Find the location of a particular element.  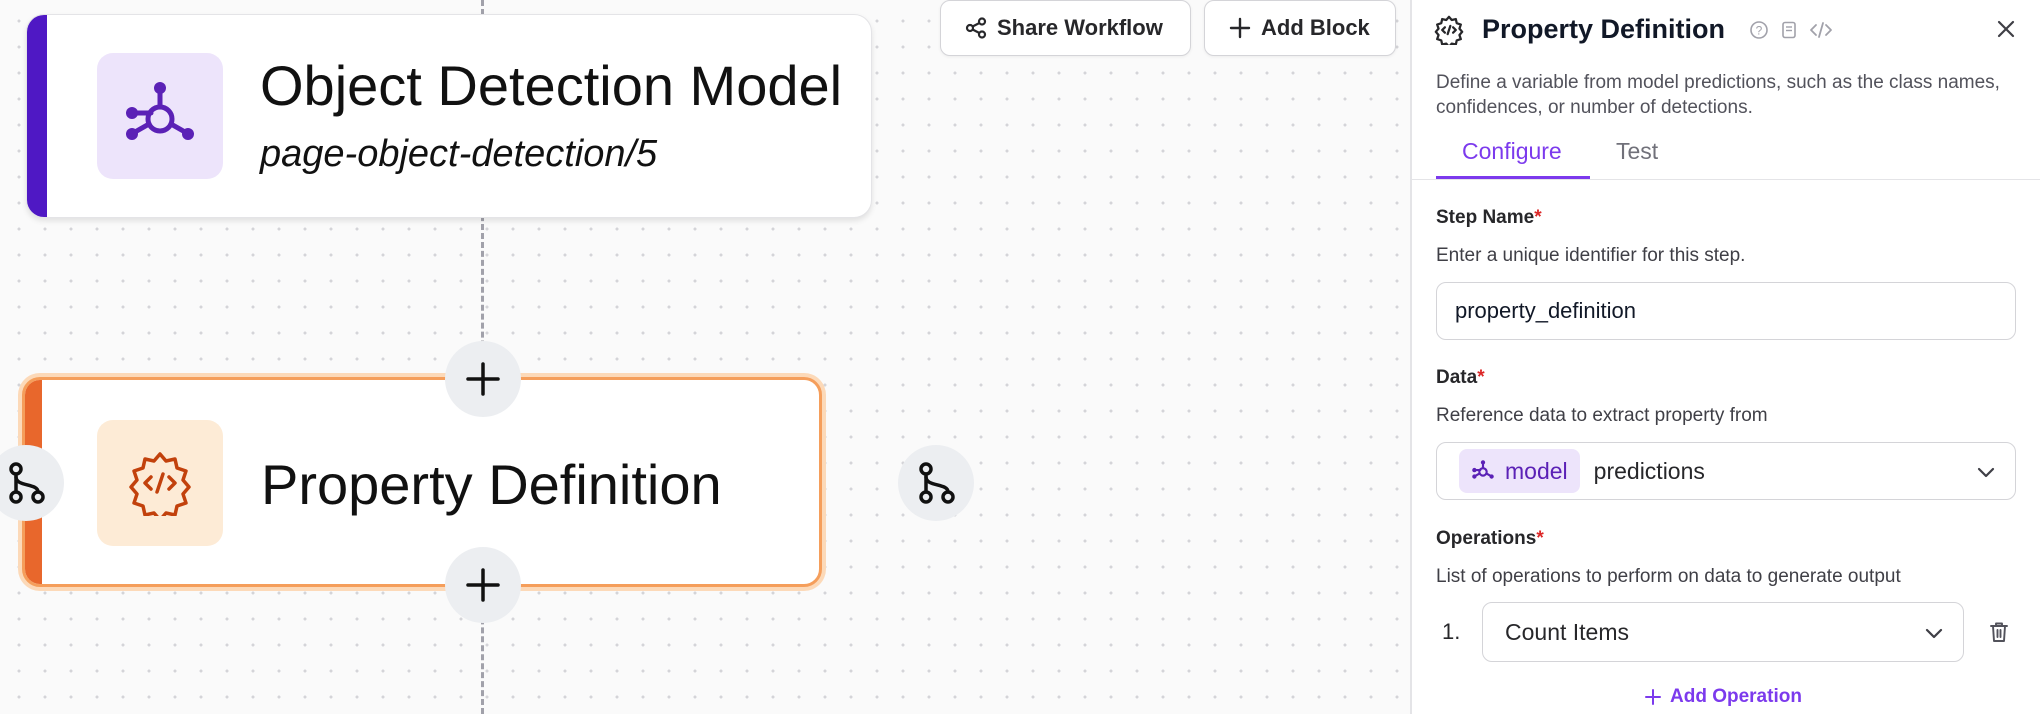

close-panel-button is located at coordinates (2006, 31).